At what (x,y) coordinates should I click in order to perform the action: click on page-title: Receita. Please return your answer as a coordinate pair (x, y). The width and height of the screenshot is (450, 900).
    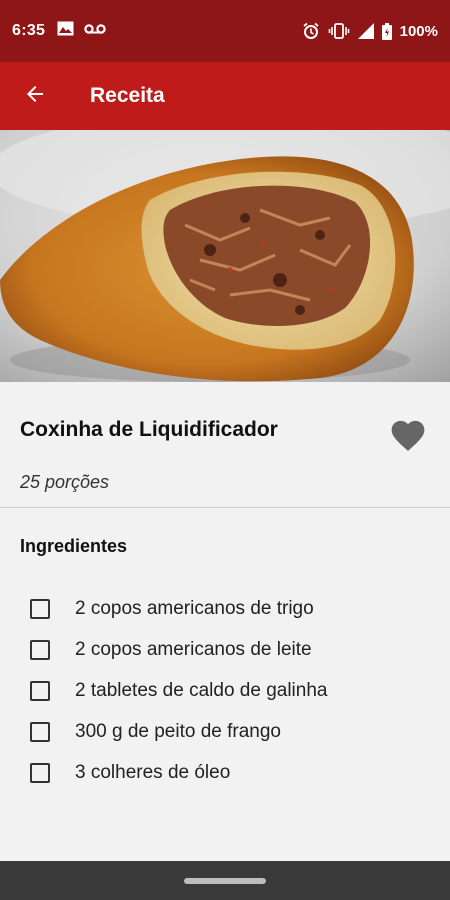
    Looking at the image, I should click on (127, 95).